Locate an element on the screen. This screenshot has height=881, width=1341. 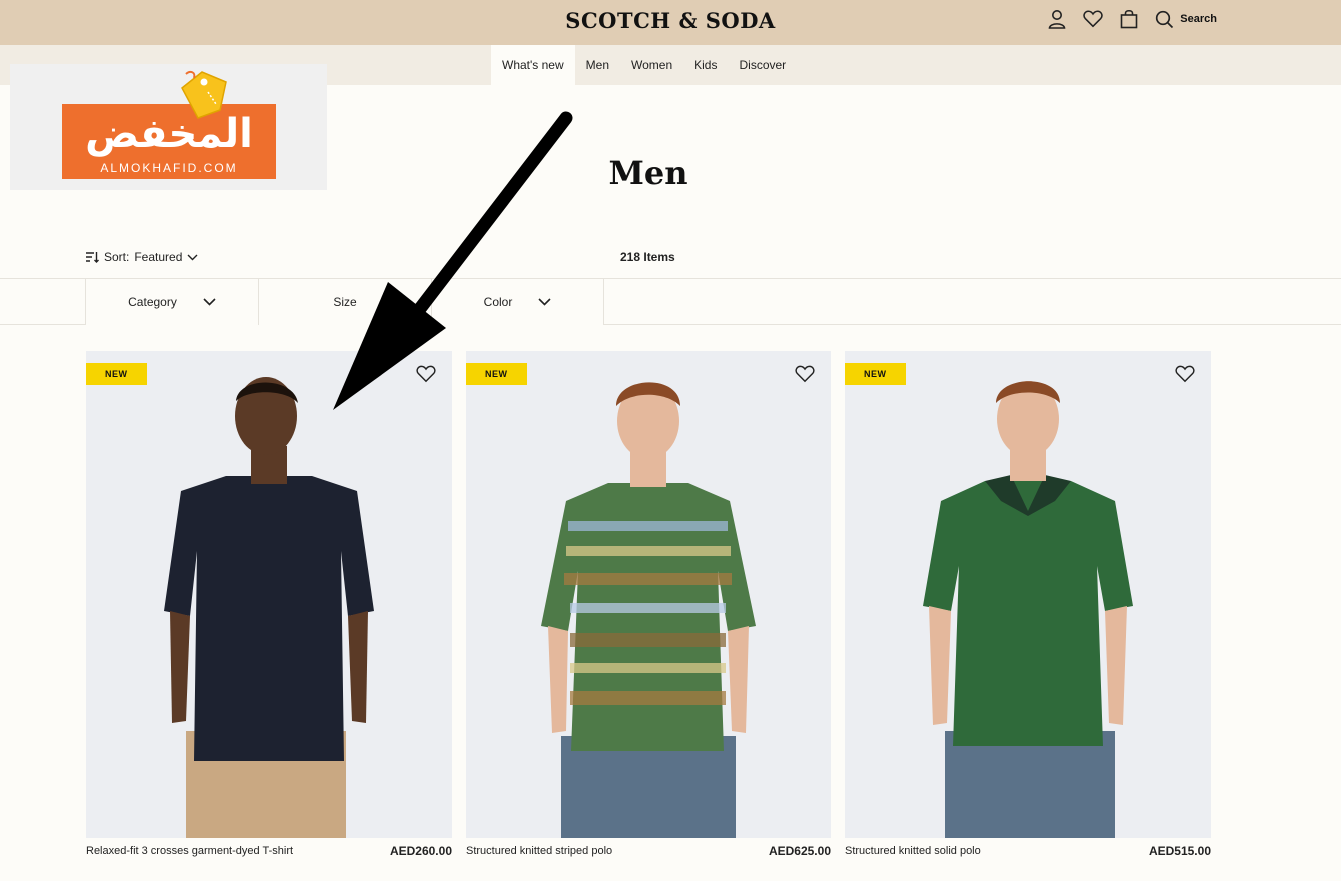
filter-label: Size is located at coordinates (345, 302).